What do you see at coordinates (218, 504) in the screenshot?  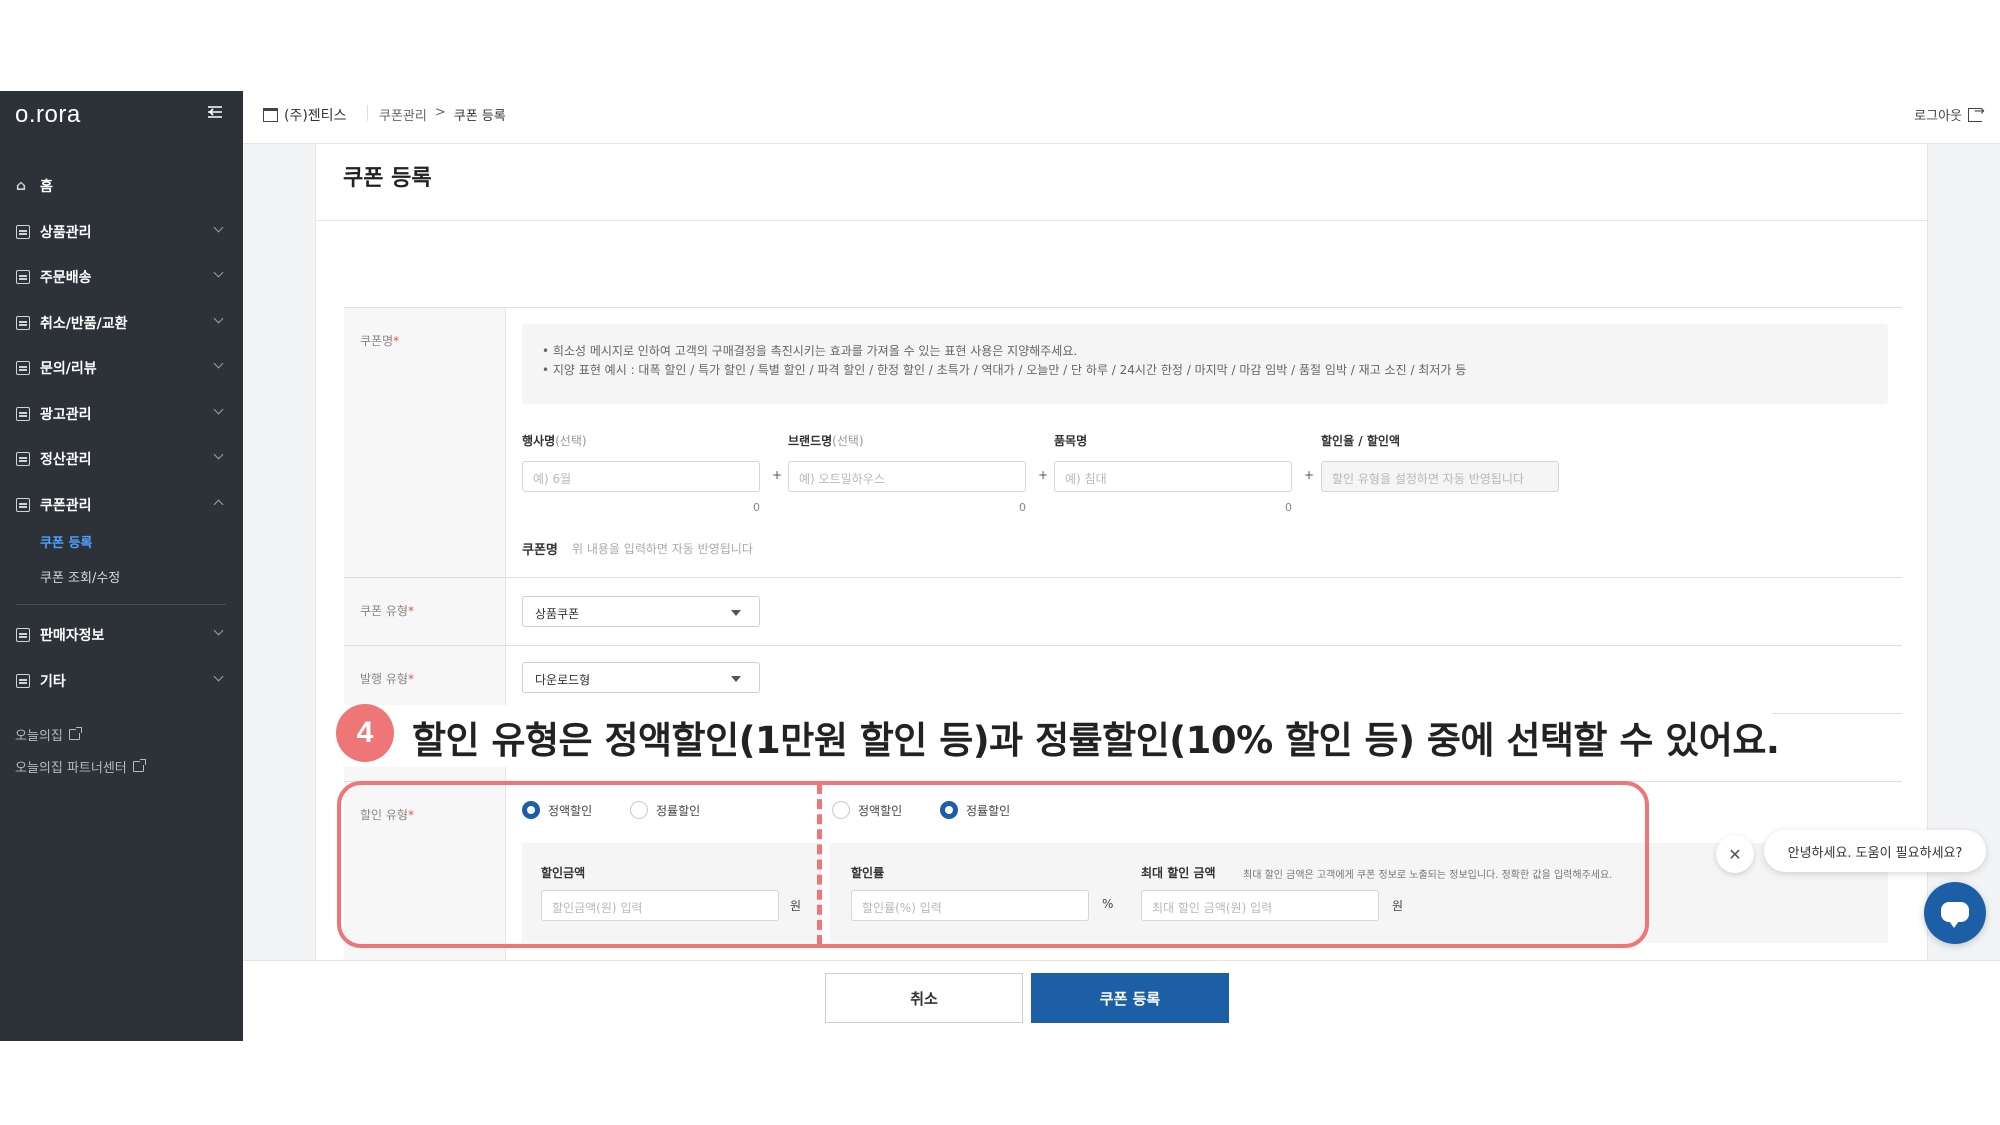 I see `chevron-up-icon` at bounding box center [218, 504].